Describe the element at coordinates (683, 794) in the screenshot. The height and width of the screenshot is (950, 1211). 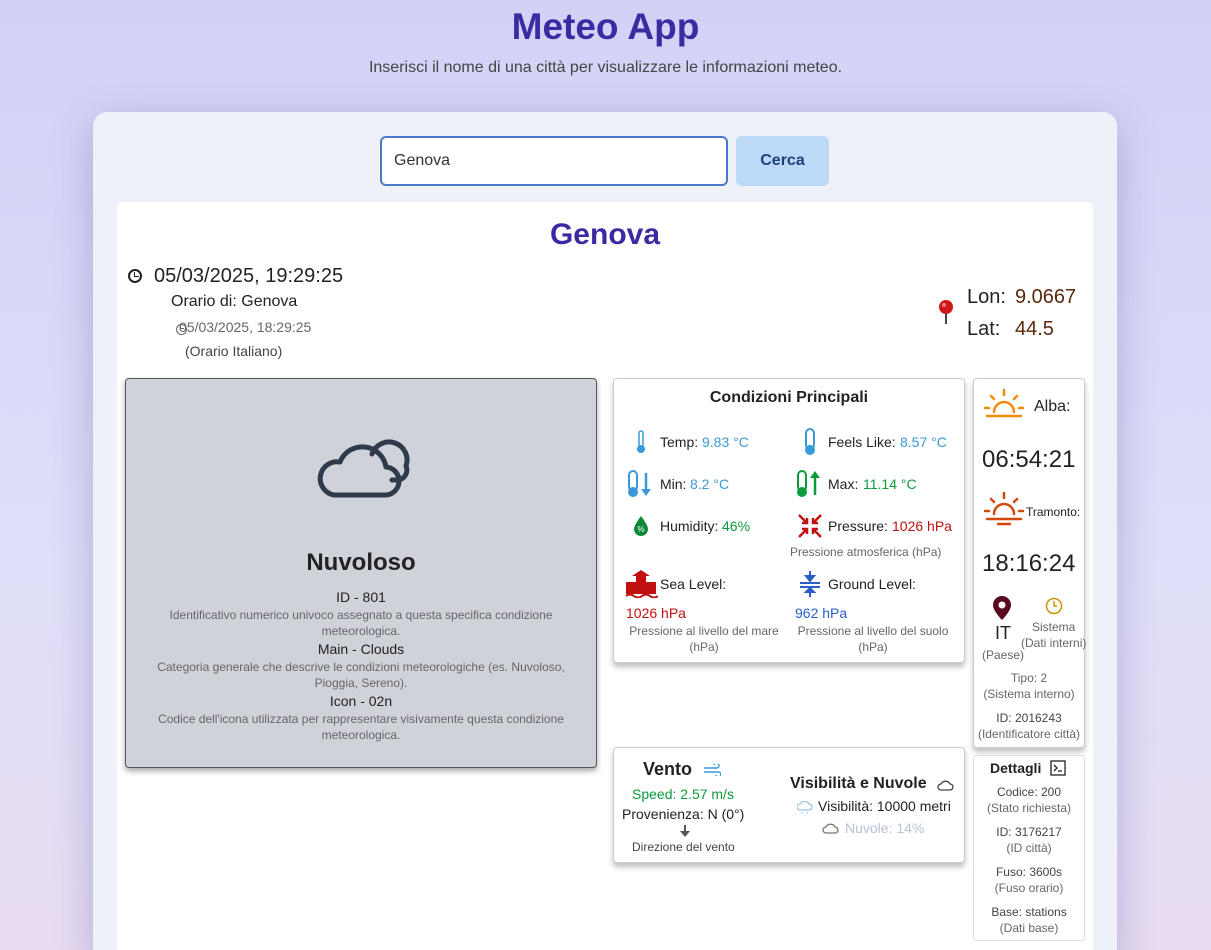
I see `wind-speed: Speed: 2.57 m/s` at that location.